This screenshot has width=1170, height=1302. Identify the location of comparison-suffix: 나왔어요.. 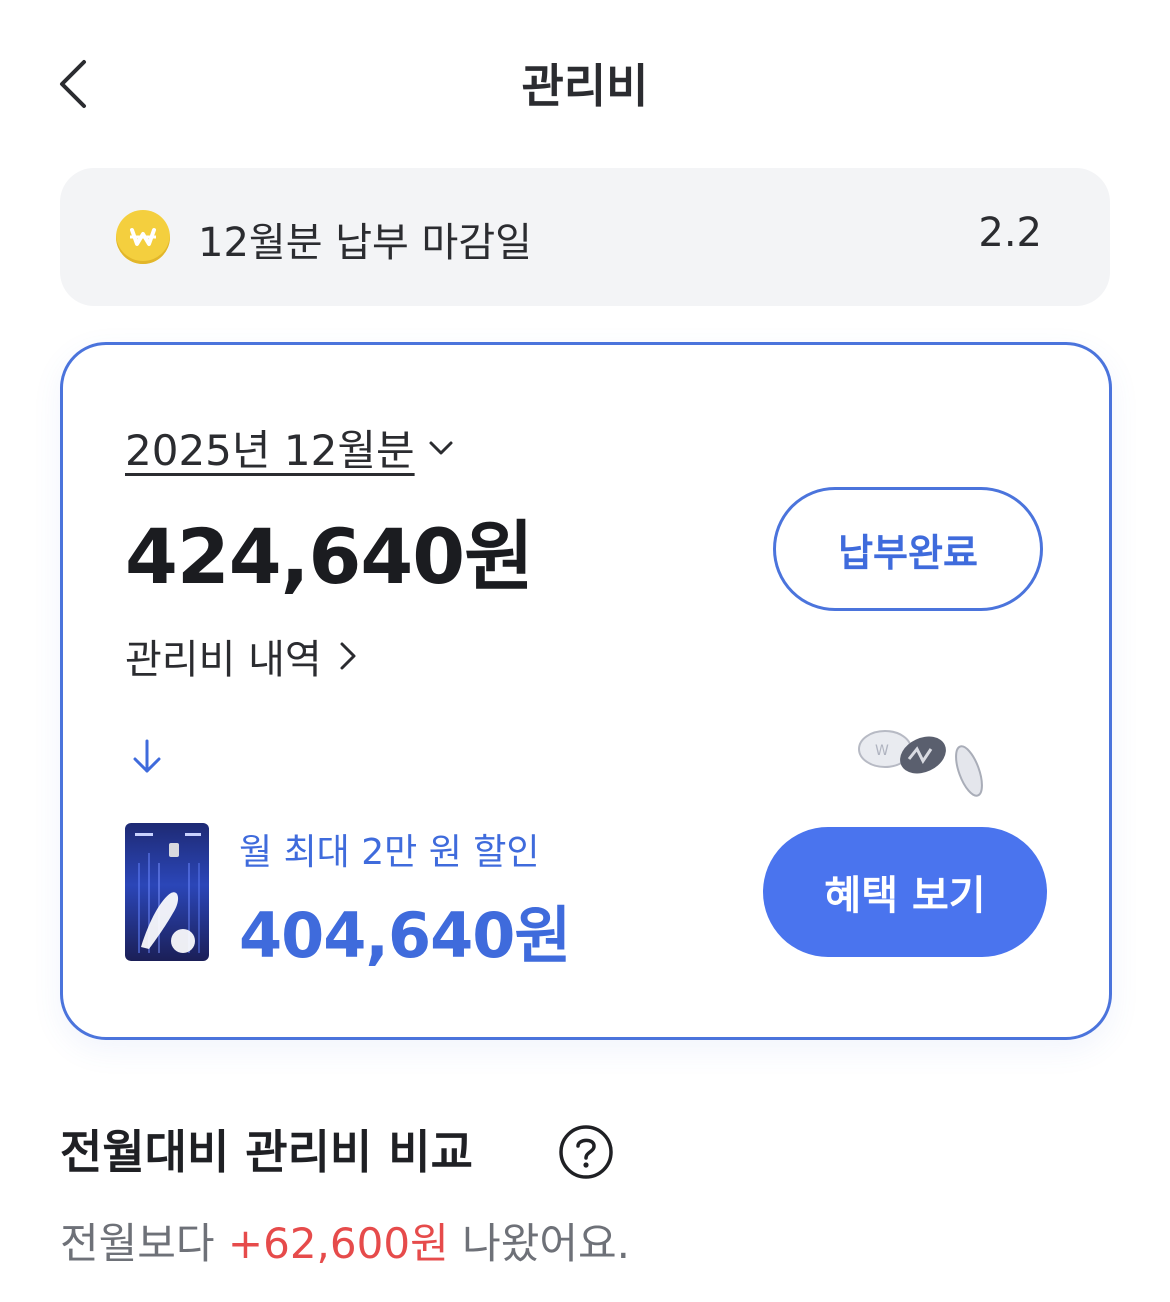
(539, 1243).